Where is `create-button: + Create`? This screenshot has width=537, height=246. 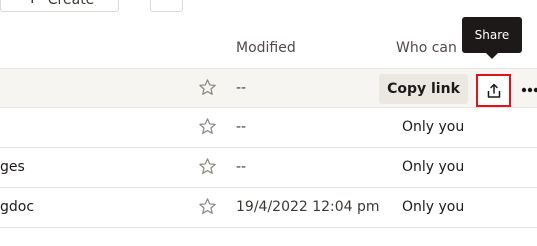 create-button: + Create is located at coordinates (59, 6).